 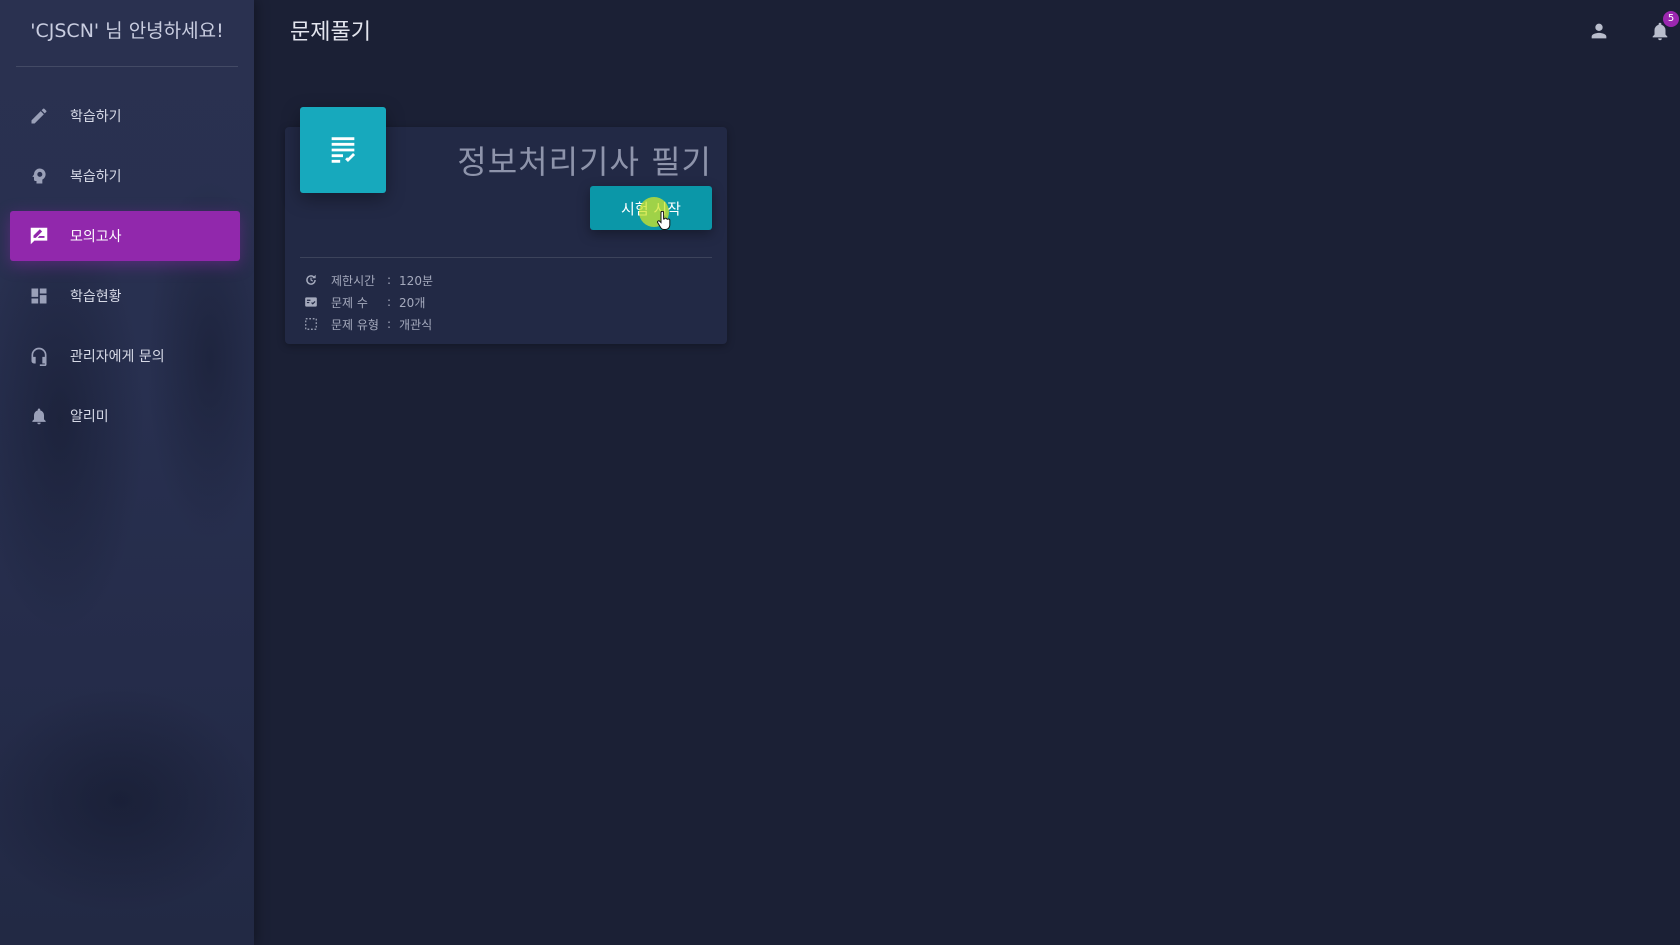 What do you see at coordinates (127, 266) in the screenshot?
I see `sidebar-nav: 학습하기 복습하기 모의고사 학습현황 관리자에게 문의 알리미` at bounding box center [127, 266].